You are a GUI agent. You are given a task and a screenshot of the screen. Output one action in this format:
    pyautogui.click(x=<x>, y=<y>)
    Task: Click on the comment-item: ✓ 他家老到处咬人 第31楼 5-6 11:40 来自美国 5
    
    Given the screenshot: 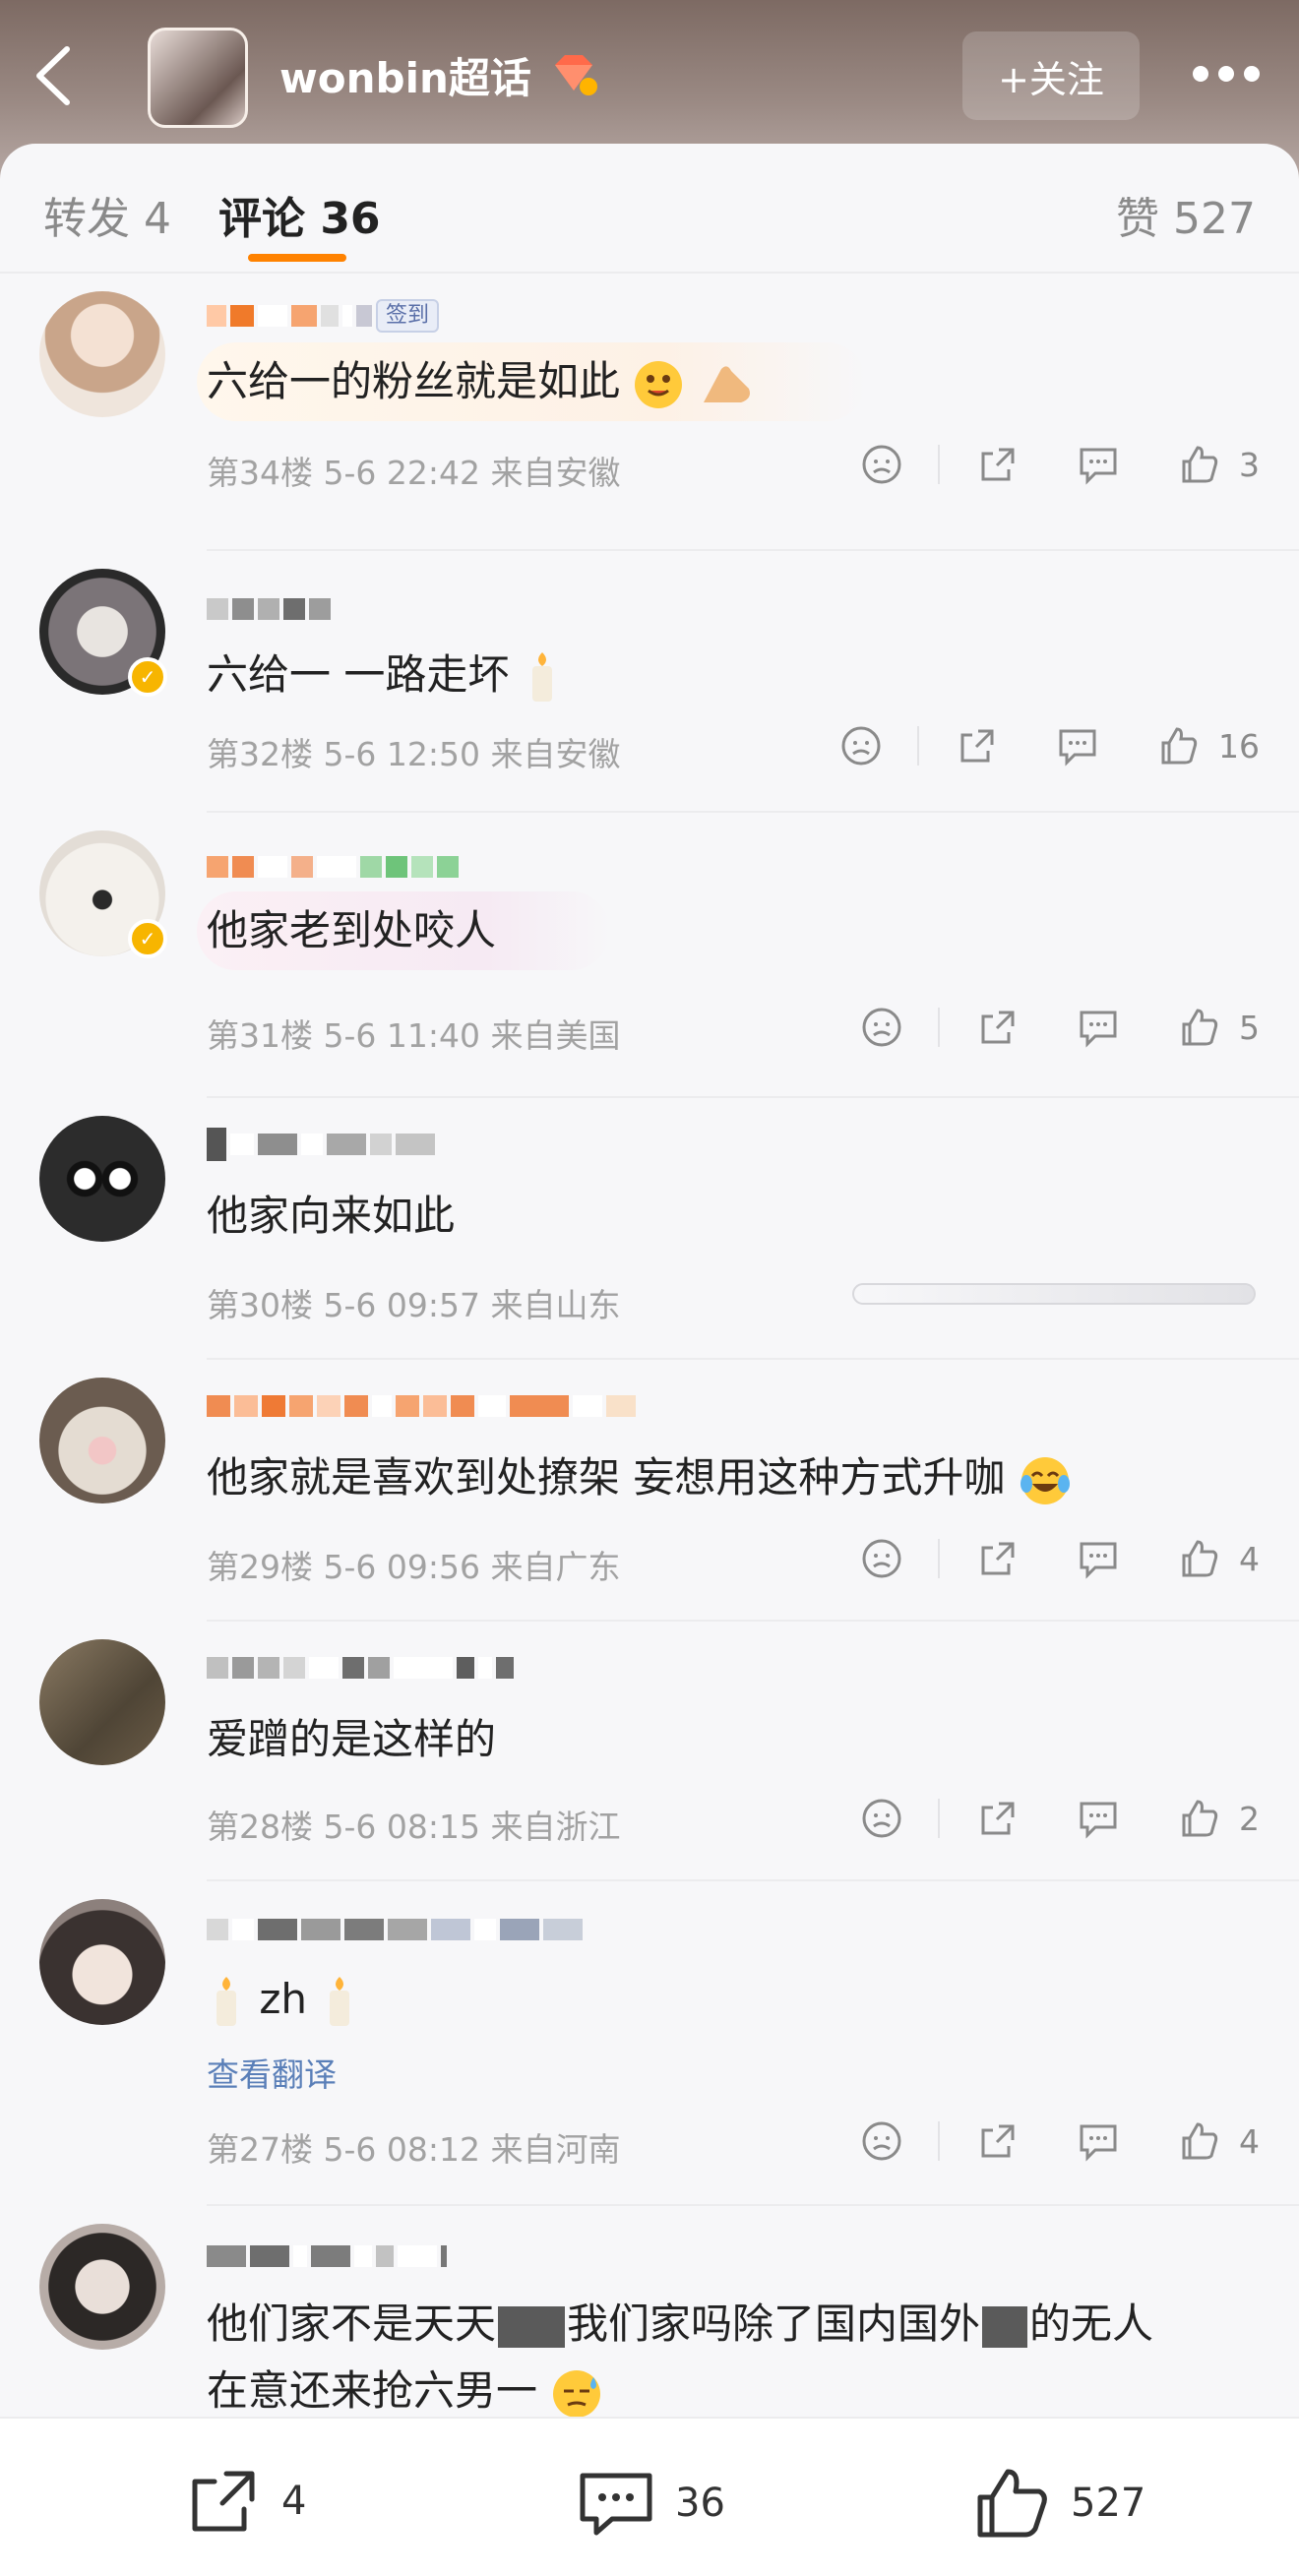 What is the action you would take?
    pyautogui.click(x=650, y=955)
    